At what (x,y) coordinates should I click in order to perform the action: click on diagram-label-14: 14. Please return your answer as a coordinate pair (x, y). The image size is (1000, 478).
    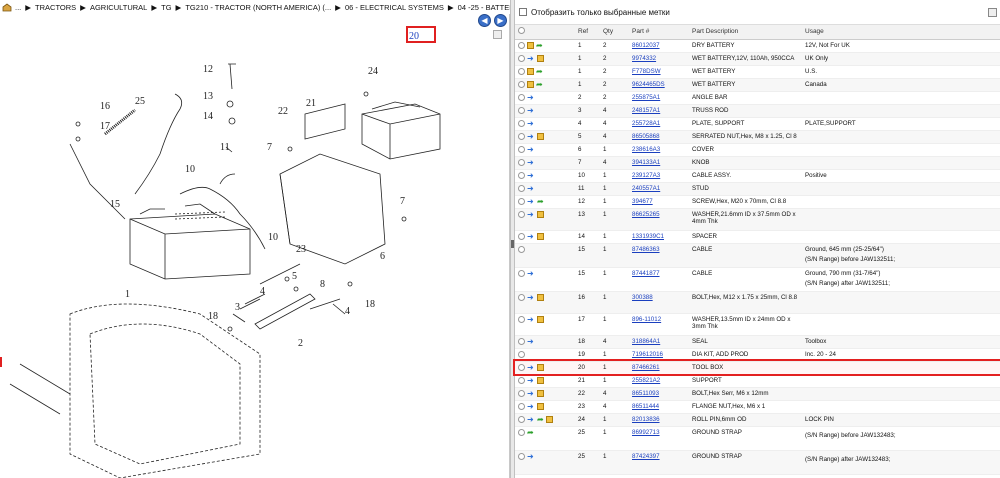
    Looking at the image, I should click on (208, 116).